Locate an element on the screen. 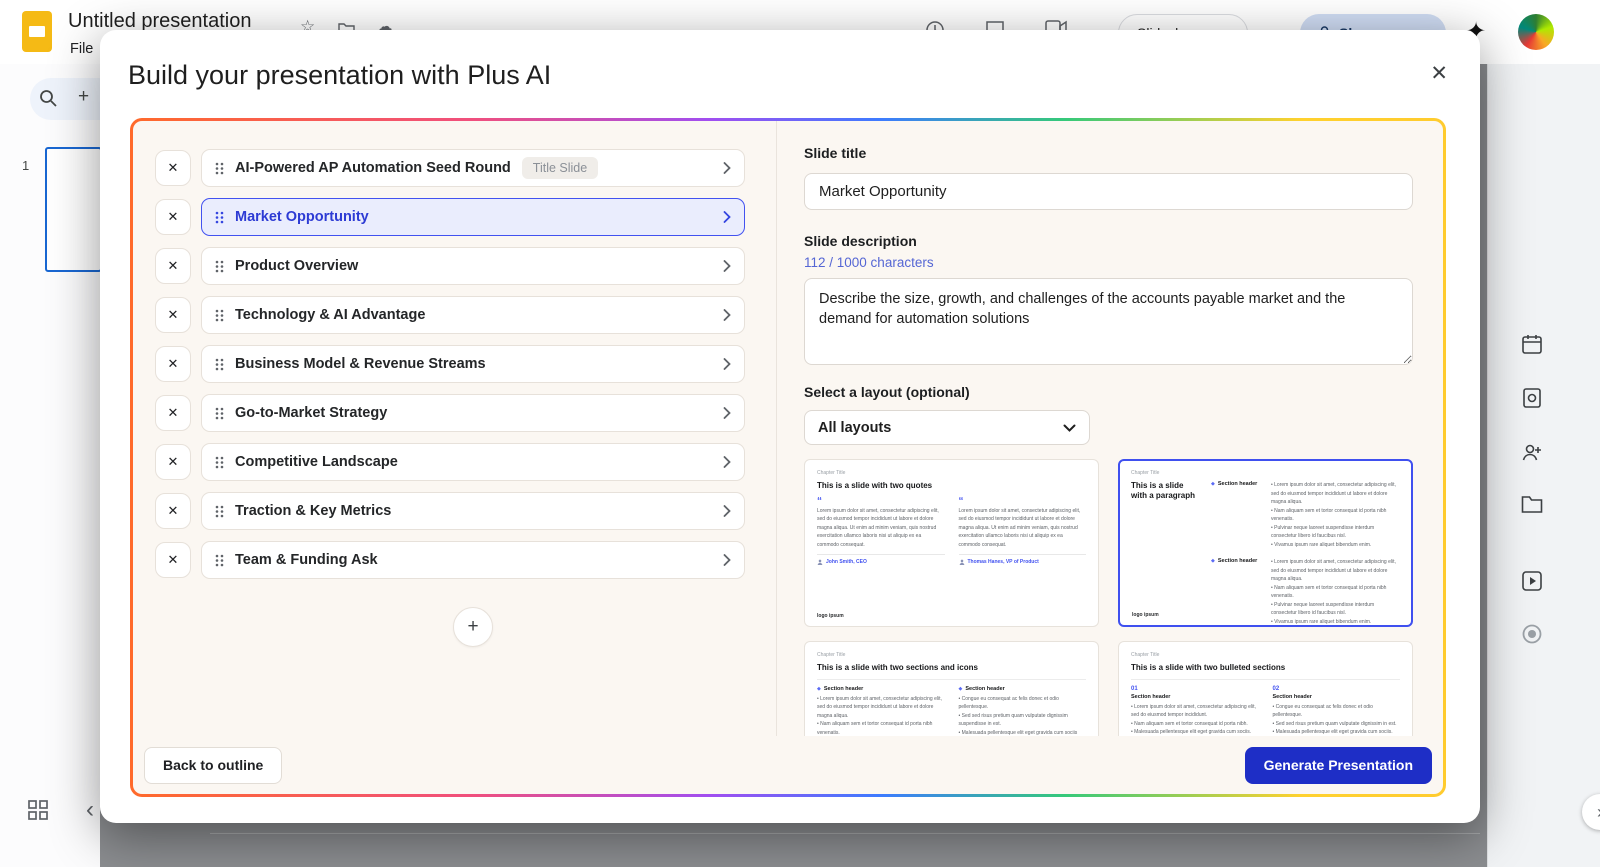  quote-icon: “ is located at coordinates (961, 501).